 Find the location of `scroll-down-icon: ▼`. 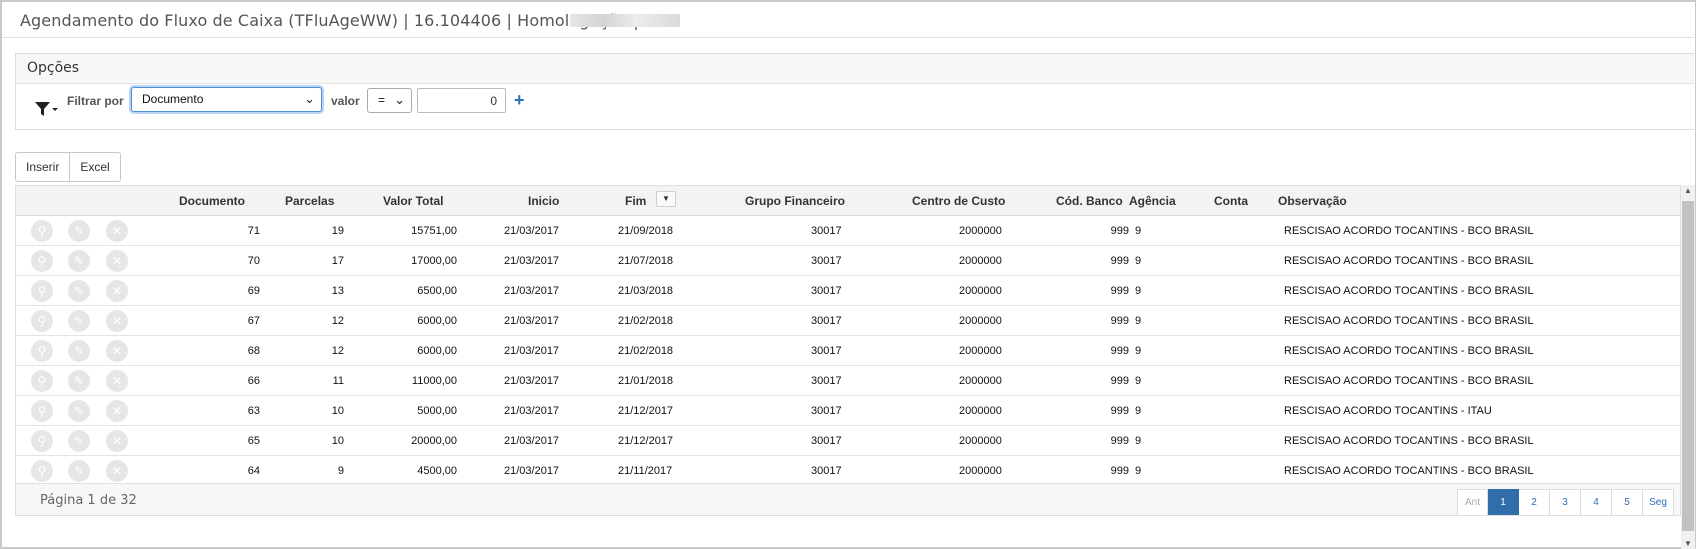

scroll-down-icon: ▼ is located at coordinates (1688, 543).